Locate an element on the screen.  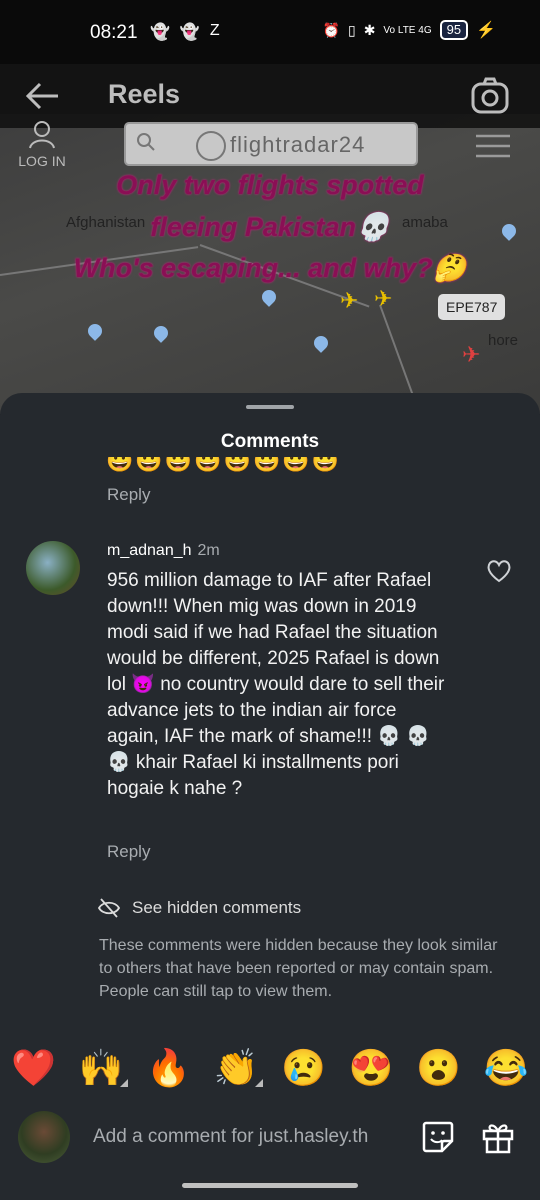
login-button: LOG IN is located at coordinates (42, 144).